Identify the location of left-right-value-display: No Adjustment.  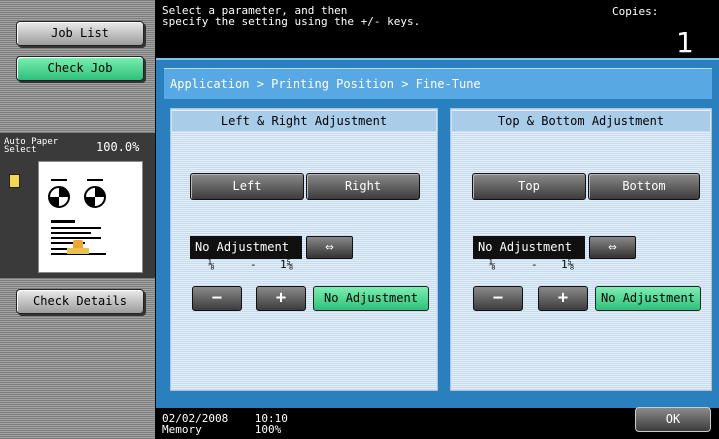
(246, 247).